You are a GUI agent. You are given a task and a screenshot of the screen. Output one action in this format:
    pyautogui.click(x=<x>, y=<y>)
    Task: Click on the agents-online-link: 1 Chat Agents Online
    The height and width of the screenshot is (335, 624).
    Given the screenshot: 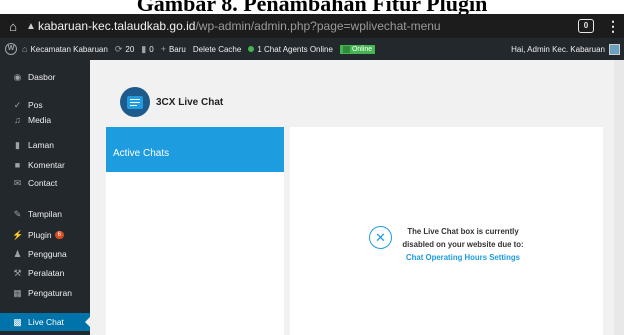 What is the action you would take?
    pyautogui.click(x=290, y=49)
    